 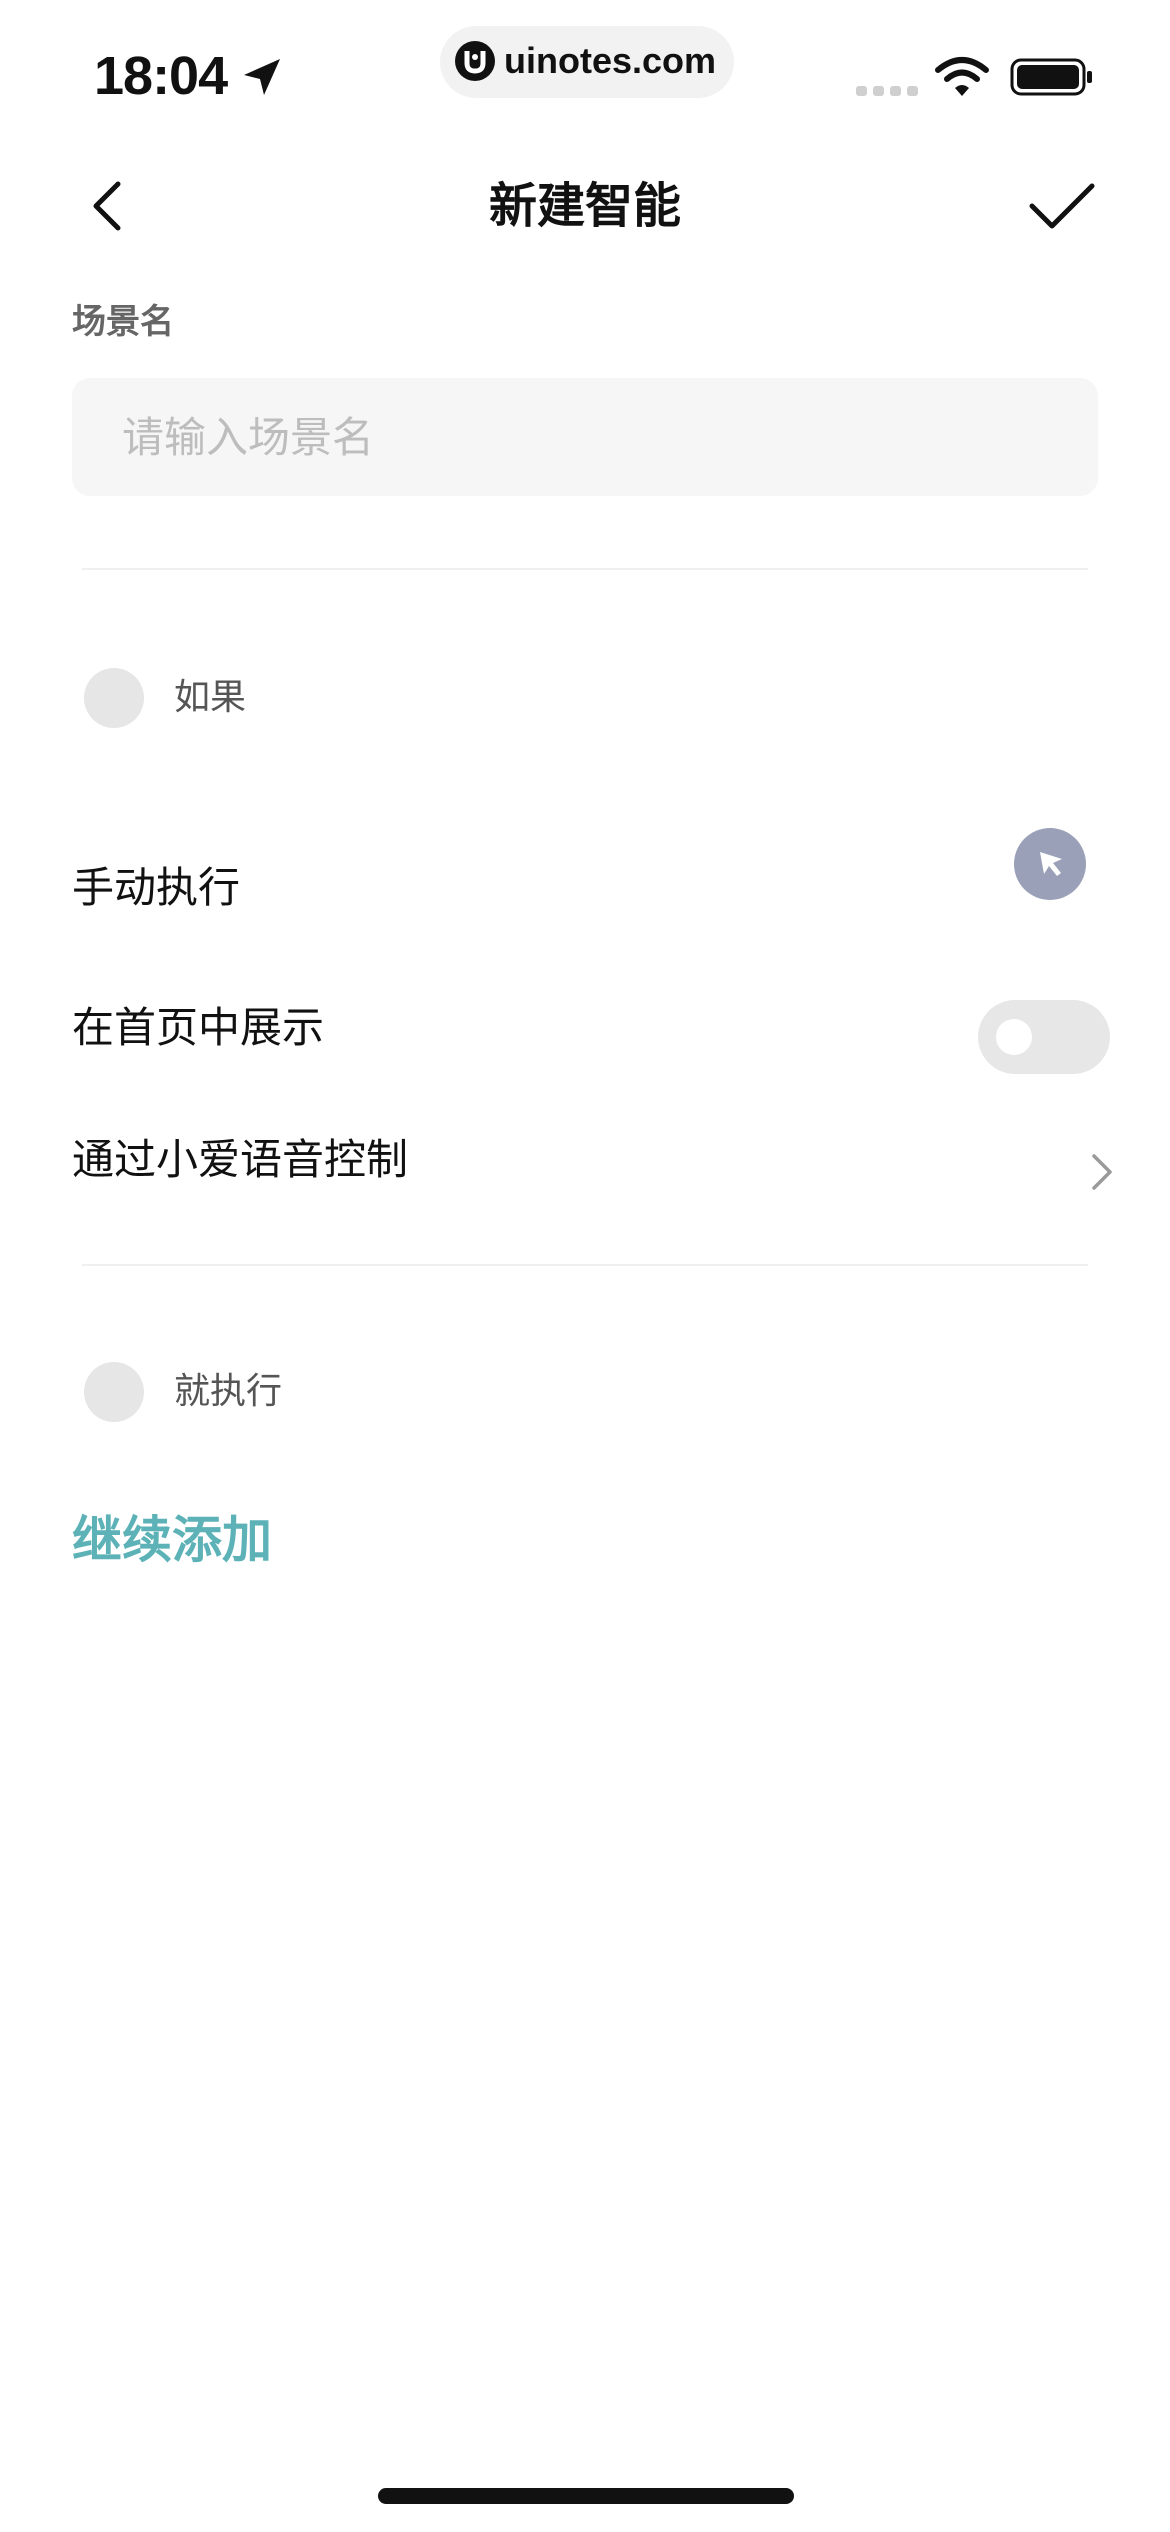 I want to click on voice-control-label: 通过小爱语音控制, so click(x=240, y=1160).